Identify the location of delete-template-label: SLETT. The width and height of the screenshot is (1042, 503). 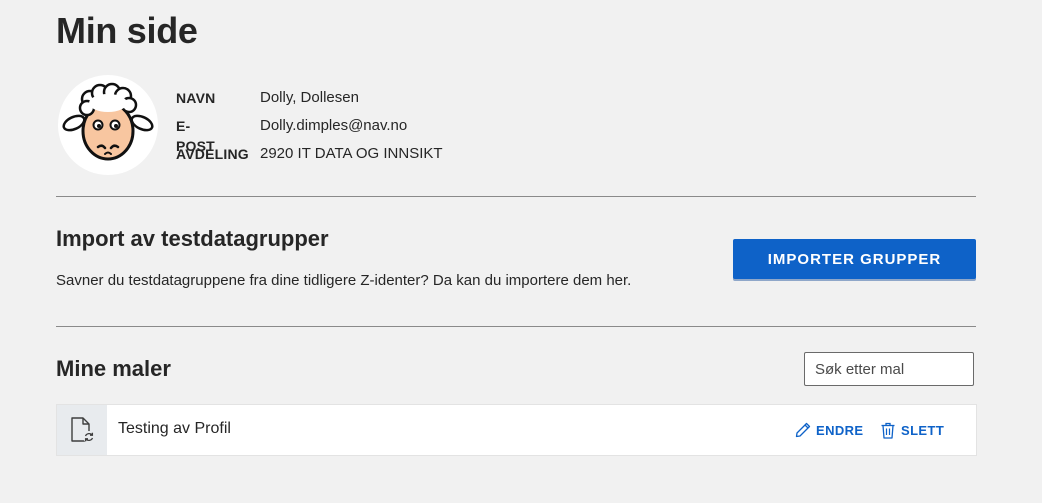
(923, 430).